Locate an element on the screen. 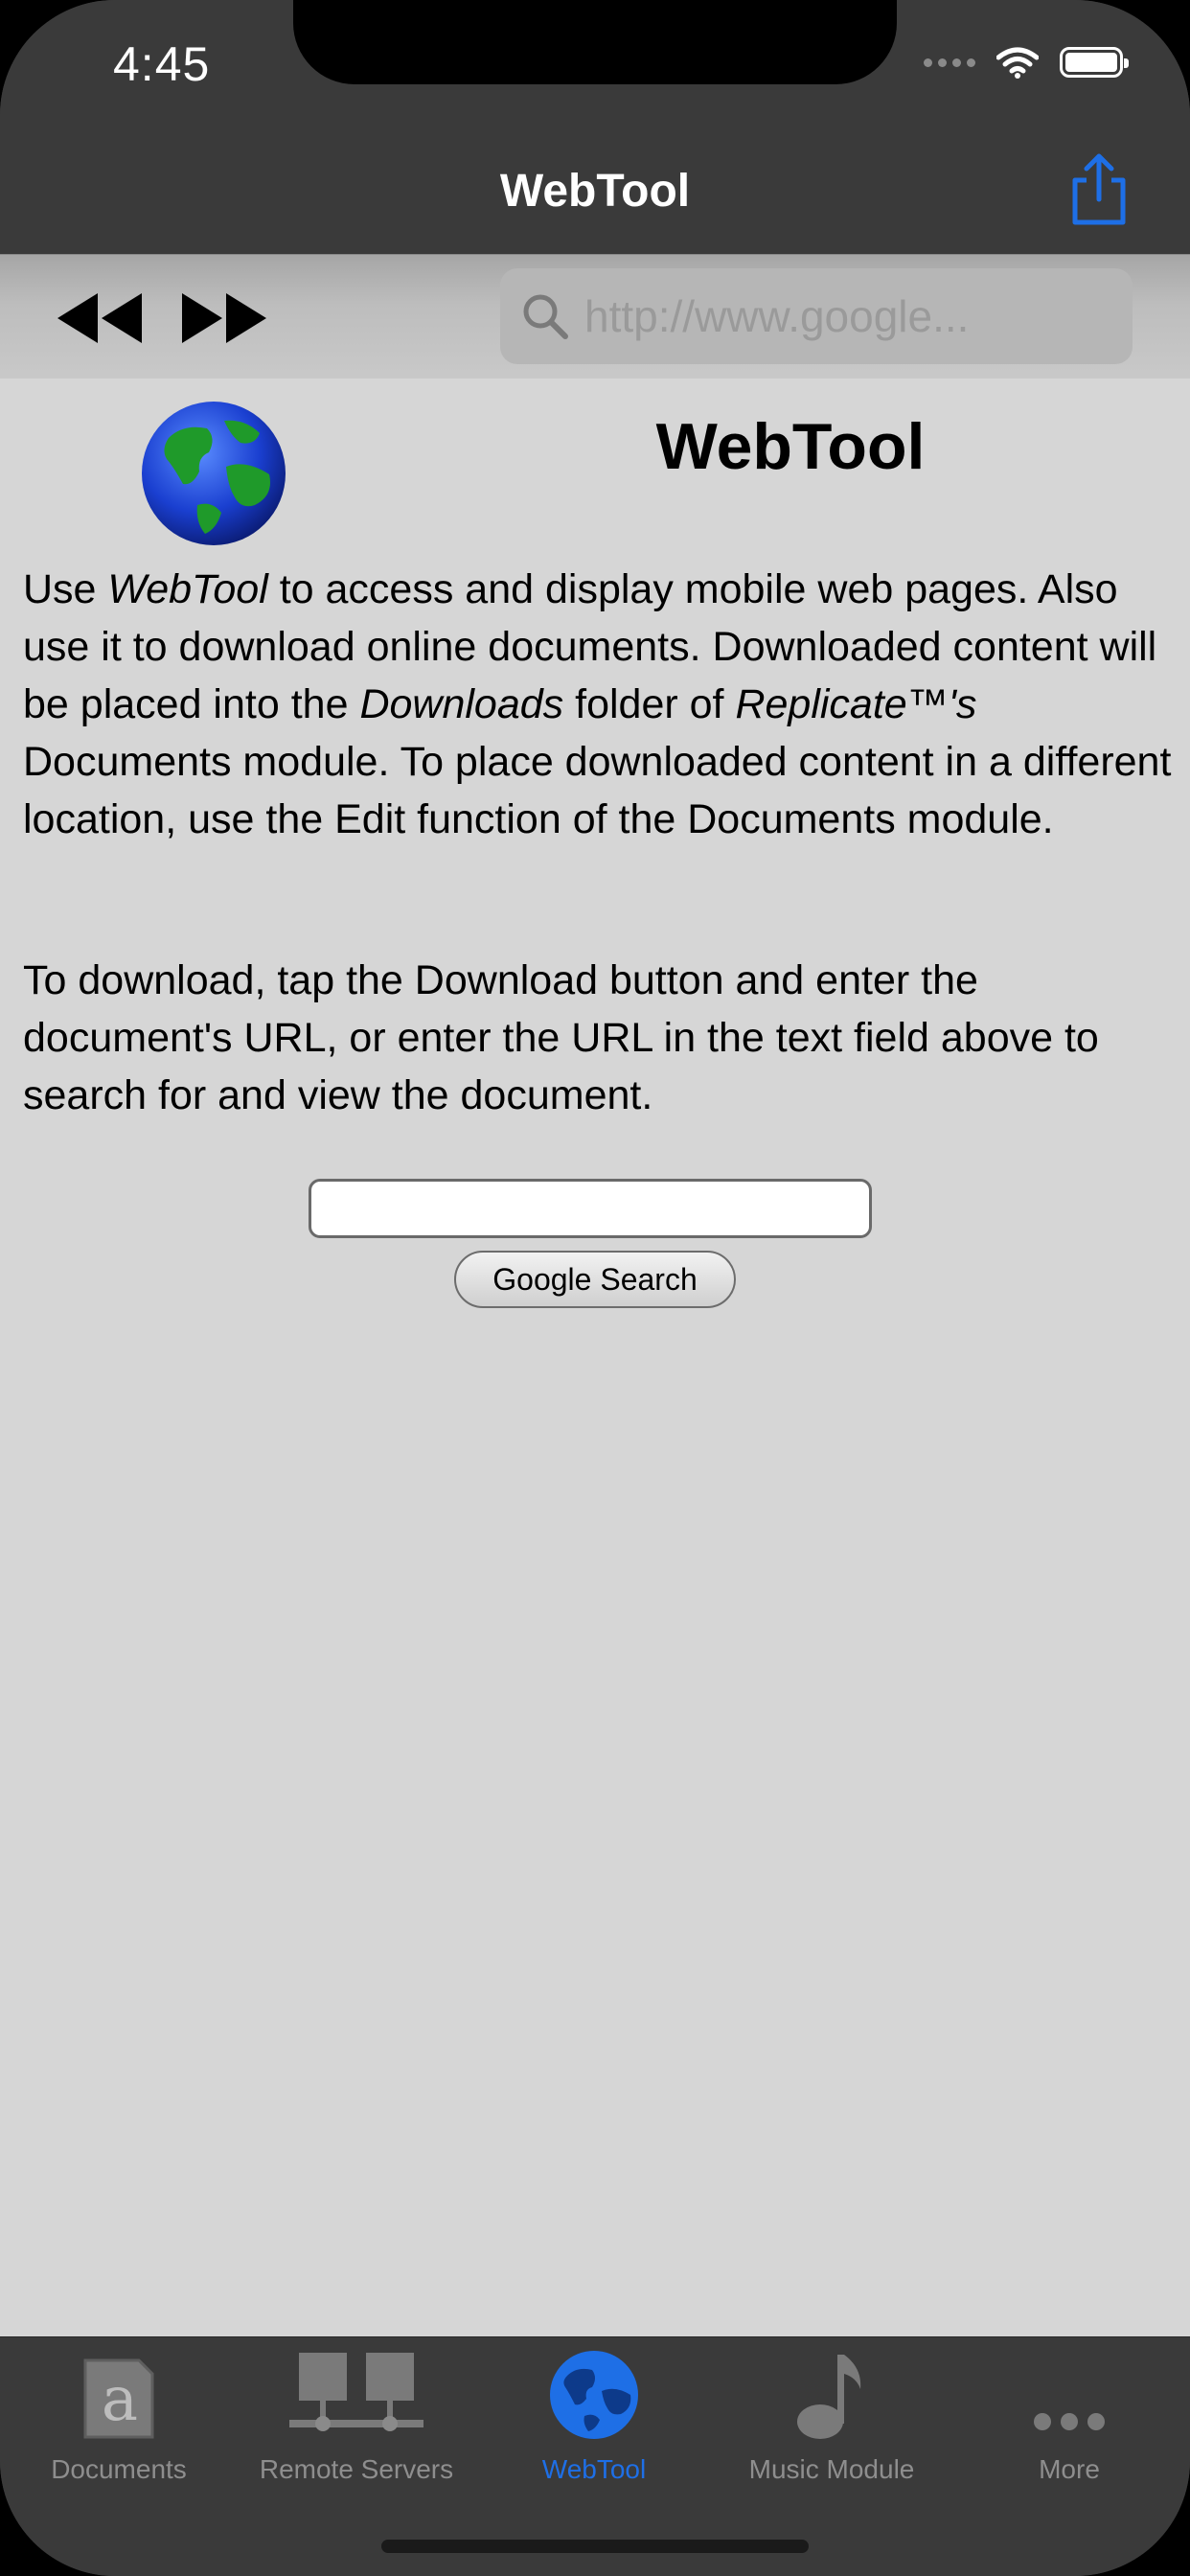 Image resolution: width=1190 pixels, height=2576 pixels. notch is located at coordinates (595, 42).